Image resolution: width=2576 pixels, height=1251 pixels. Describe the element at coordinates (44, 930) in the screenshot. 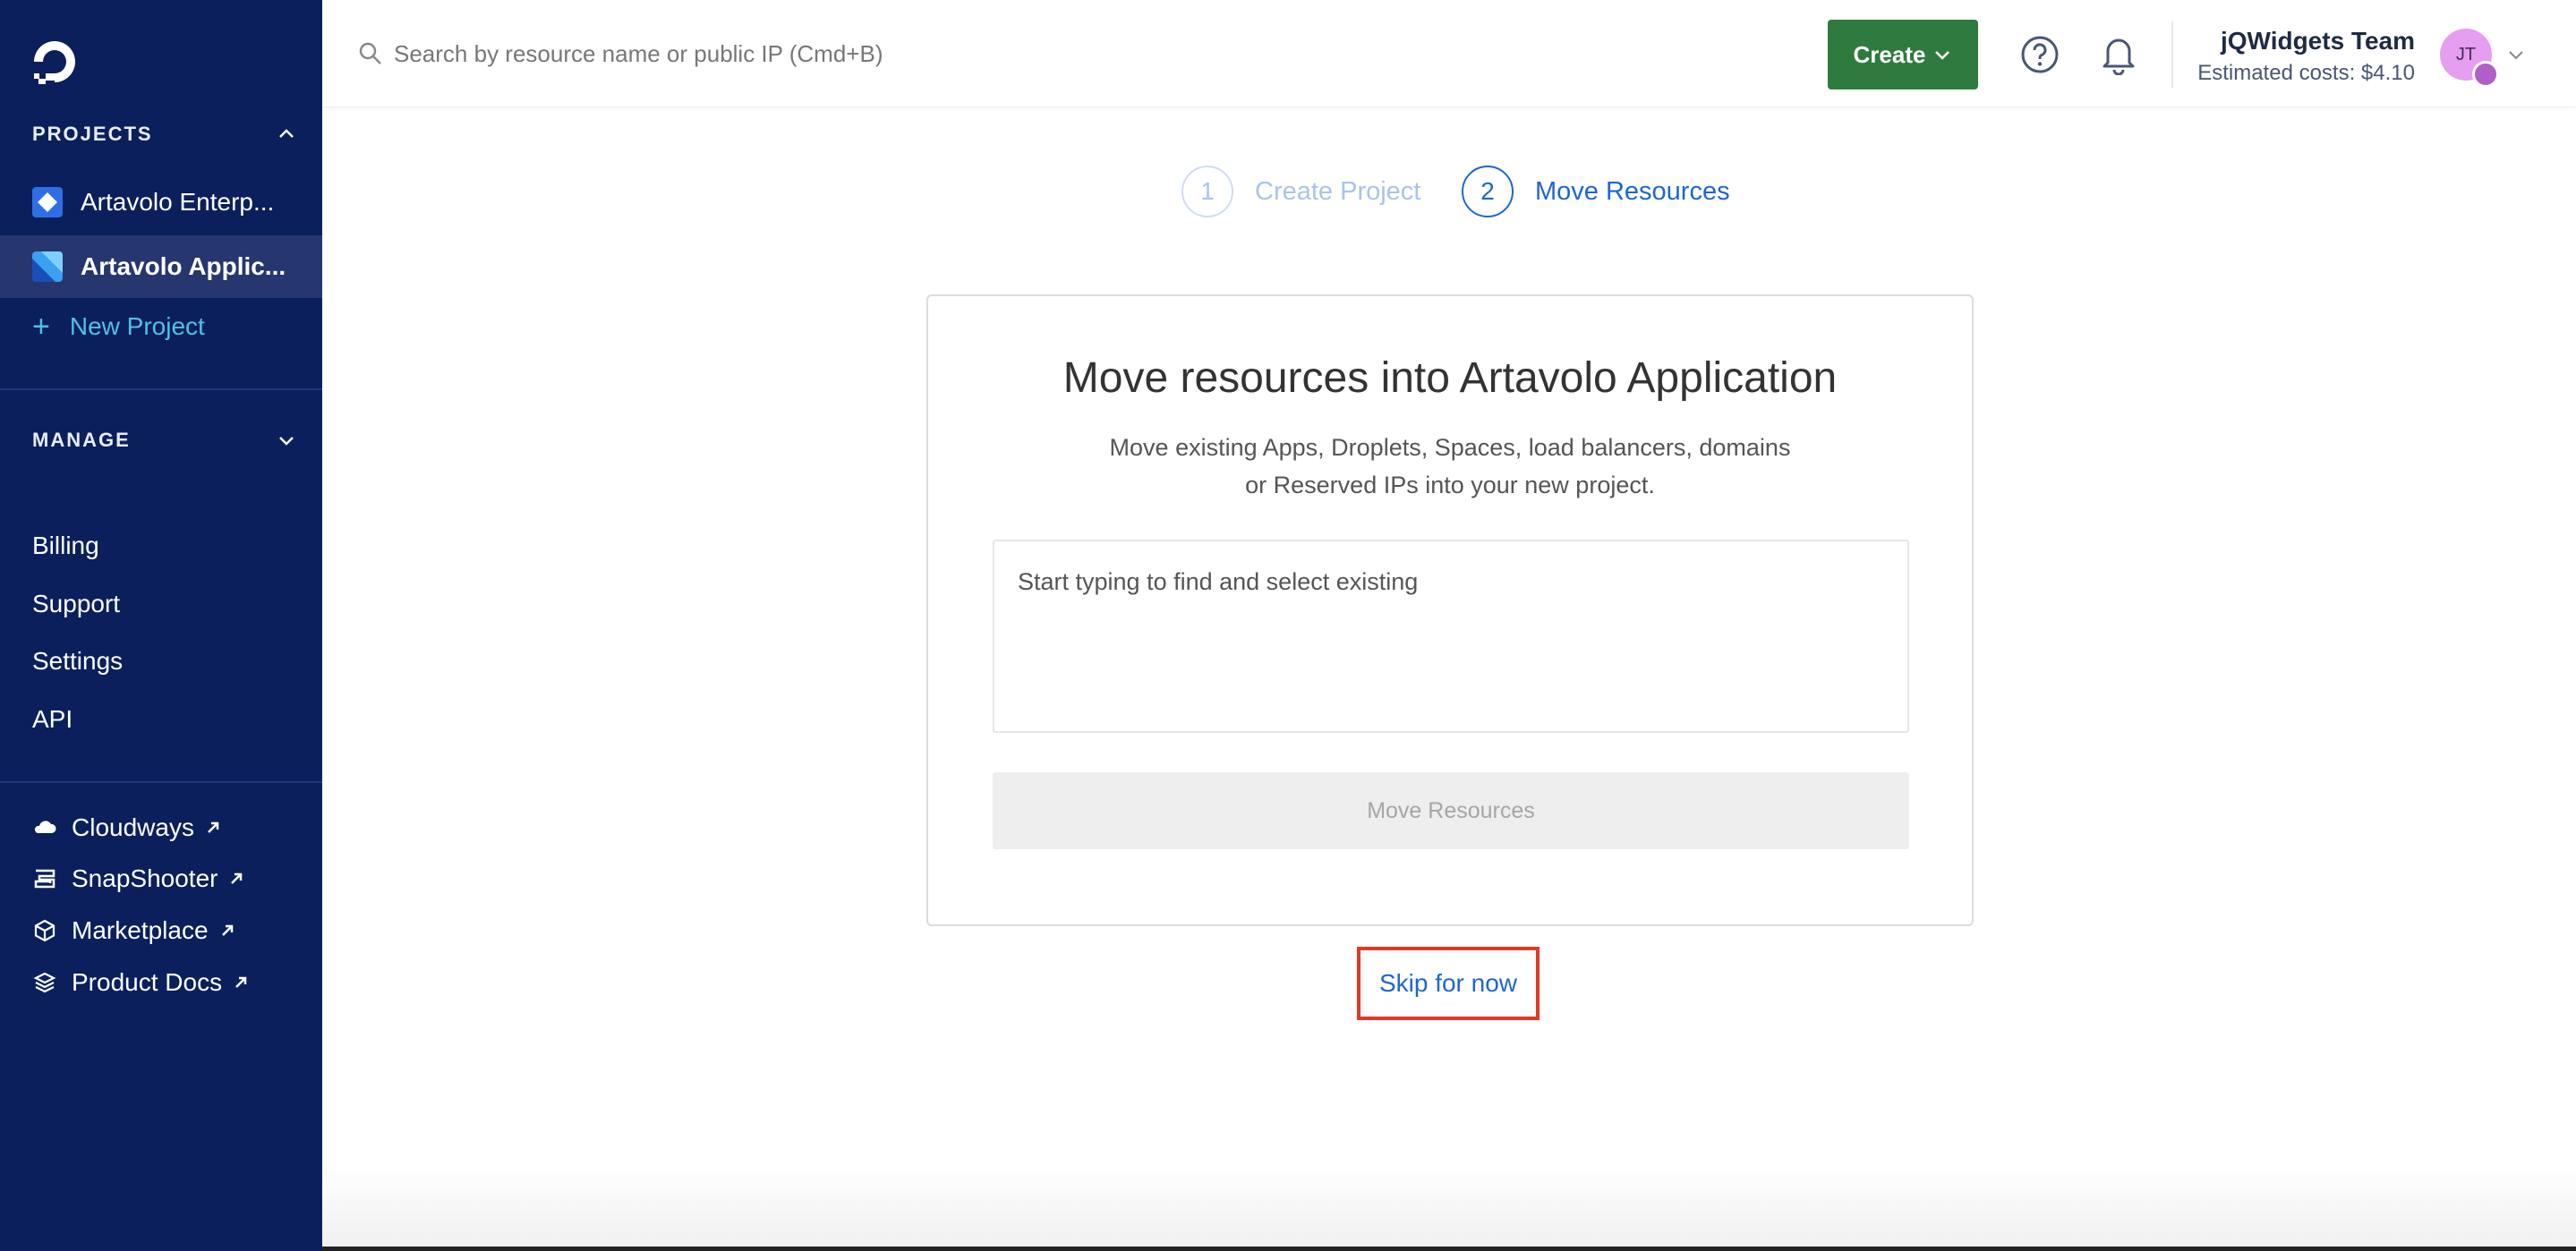

I see `cube-icon` at that location.